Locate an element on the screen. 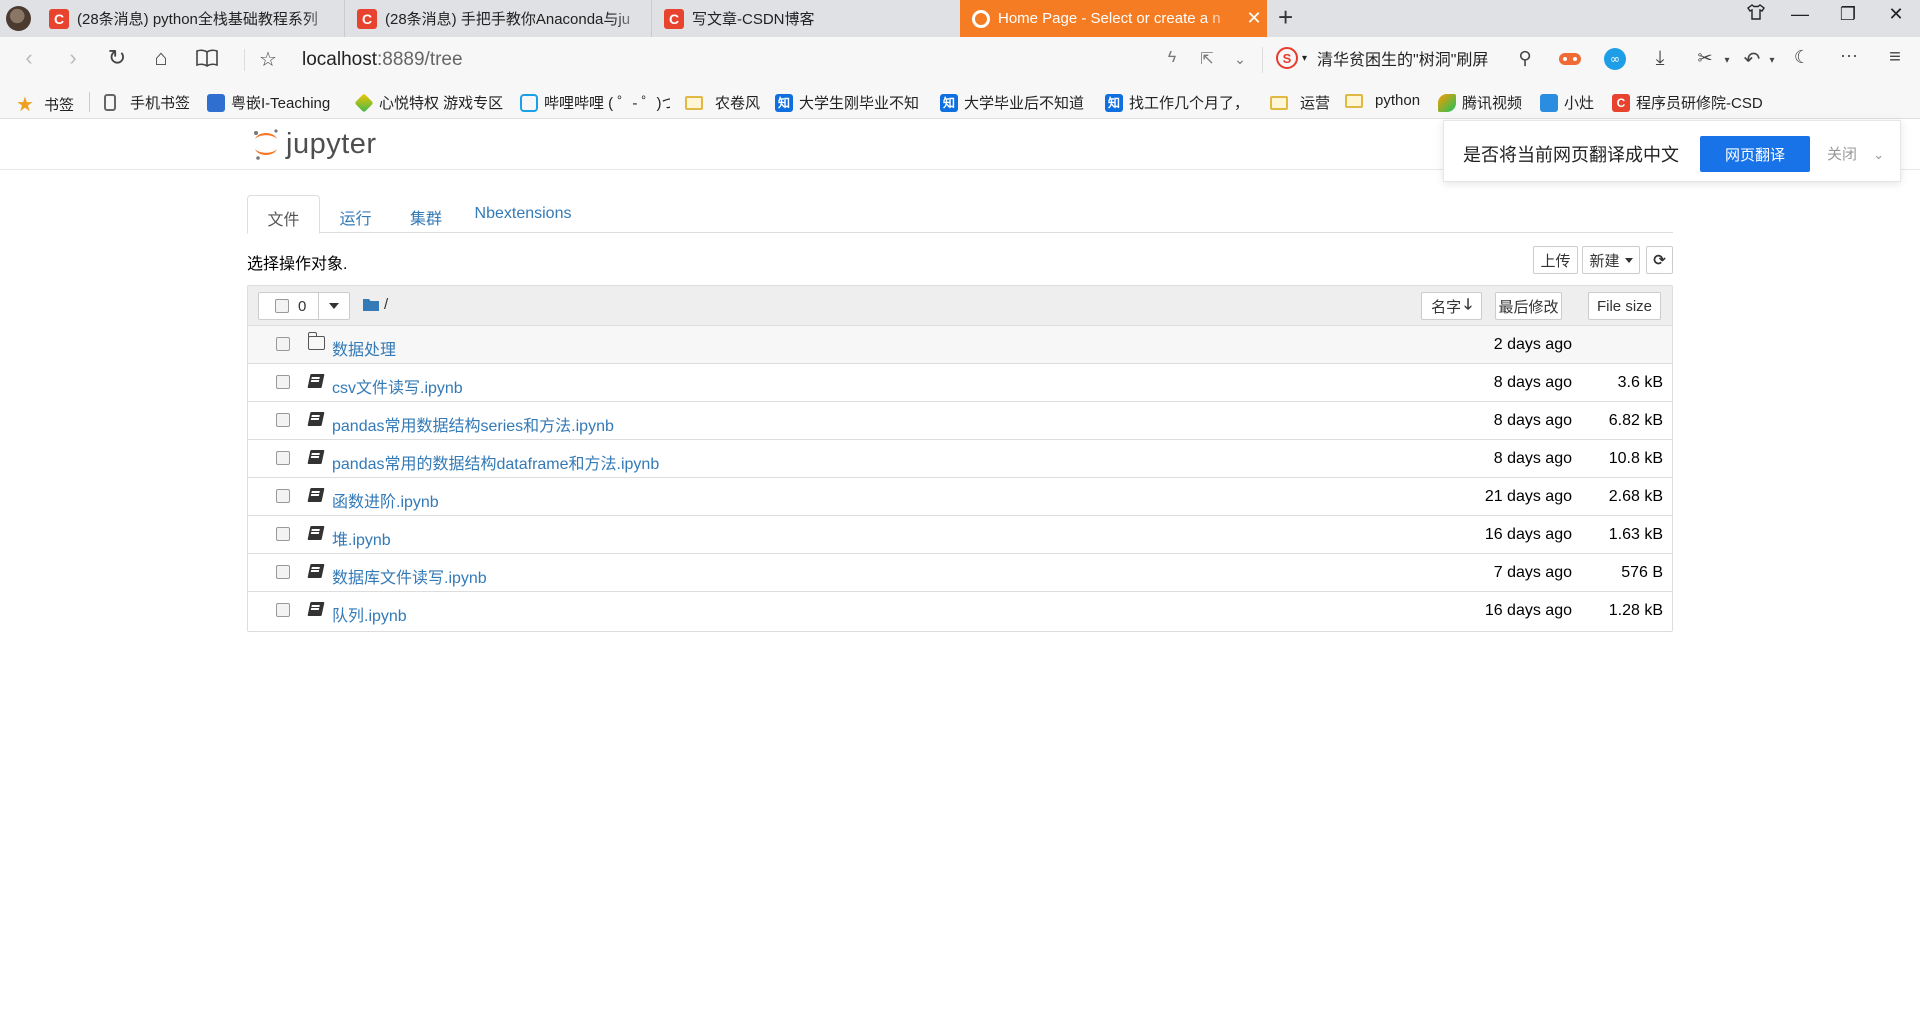 Image resolution: width=1920 pixels, height=1030 pixels. chevron-down-icon: ▾ is located at coordinates (1772, 60).